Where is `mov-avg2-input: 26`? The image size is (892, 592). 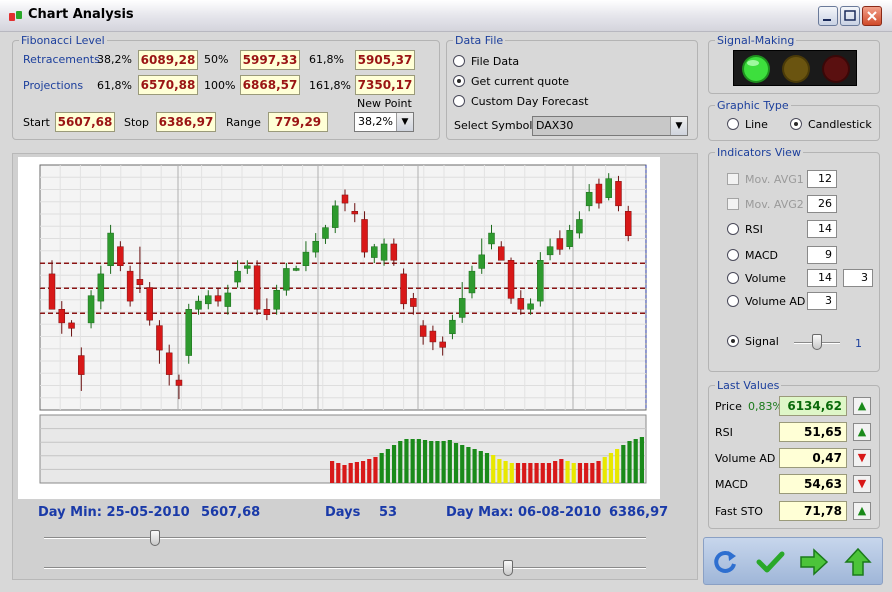
mov-avg2-input: 26 is located at coordinates (822, 204).